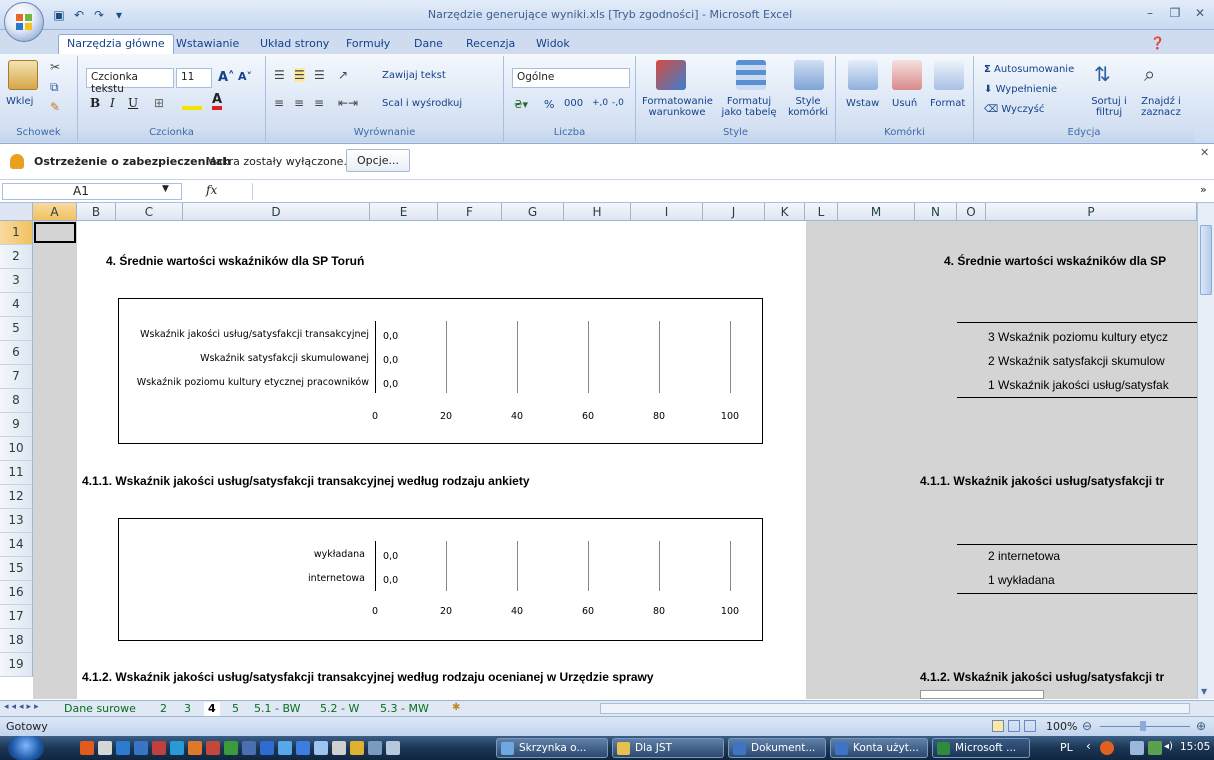 The width and height of the screenshot is (1214, 760). What do you see at coordinates (23, 707) in the screenshot?
I see `sheet-nav-arrows-icon: ◂◂◂▸▸` at bounding box center [23, 707].